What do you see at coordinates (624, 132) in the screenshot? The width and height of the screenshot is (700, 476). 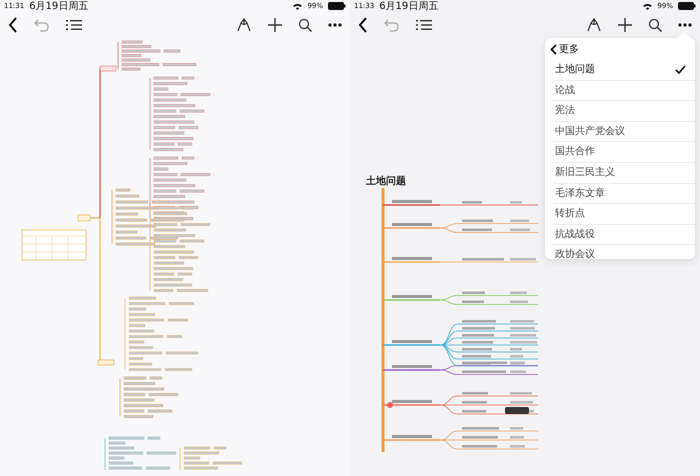 I see `menu-item: 中国共产党会议` at bounding box center [624, 132].